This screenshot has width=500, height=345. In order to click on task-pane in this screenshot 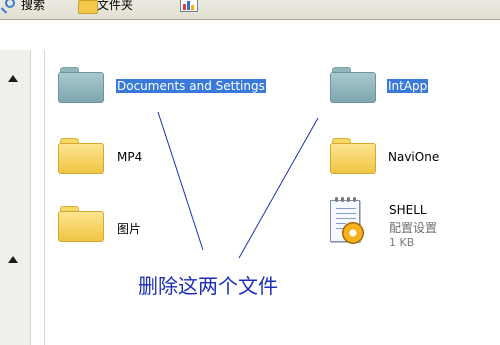, I will do `click(15, 197)`.